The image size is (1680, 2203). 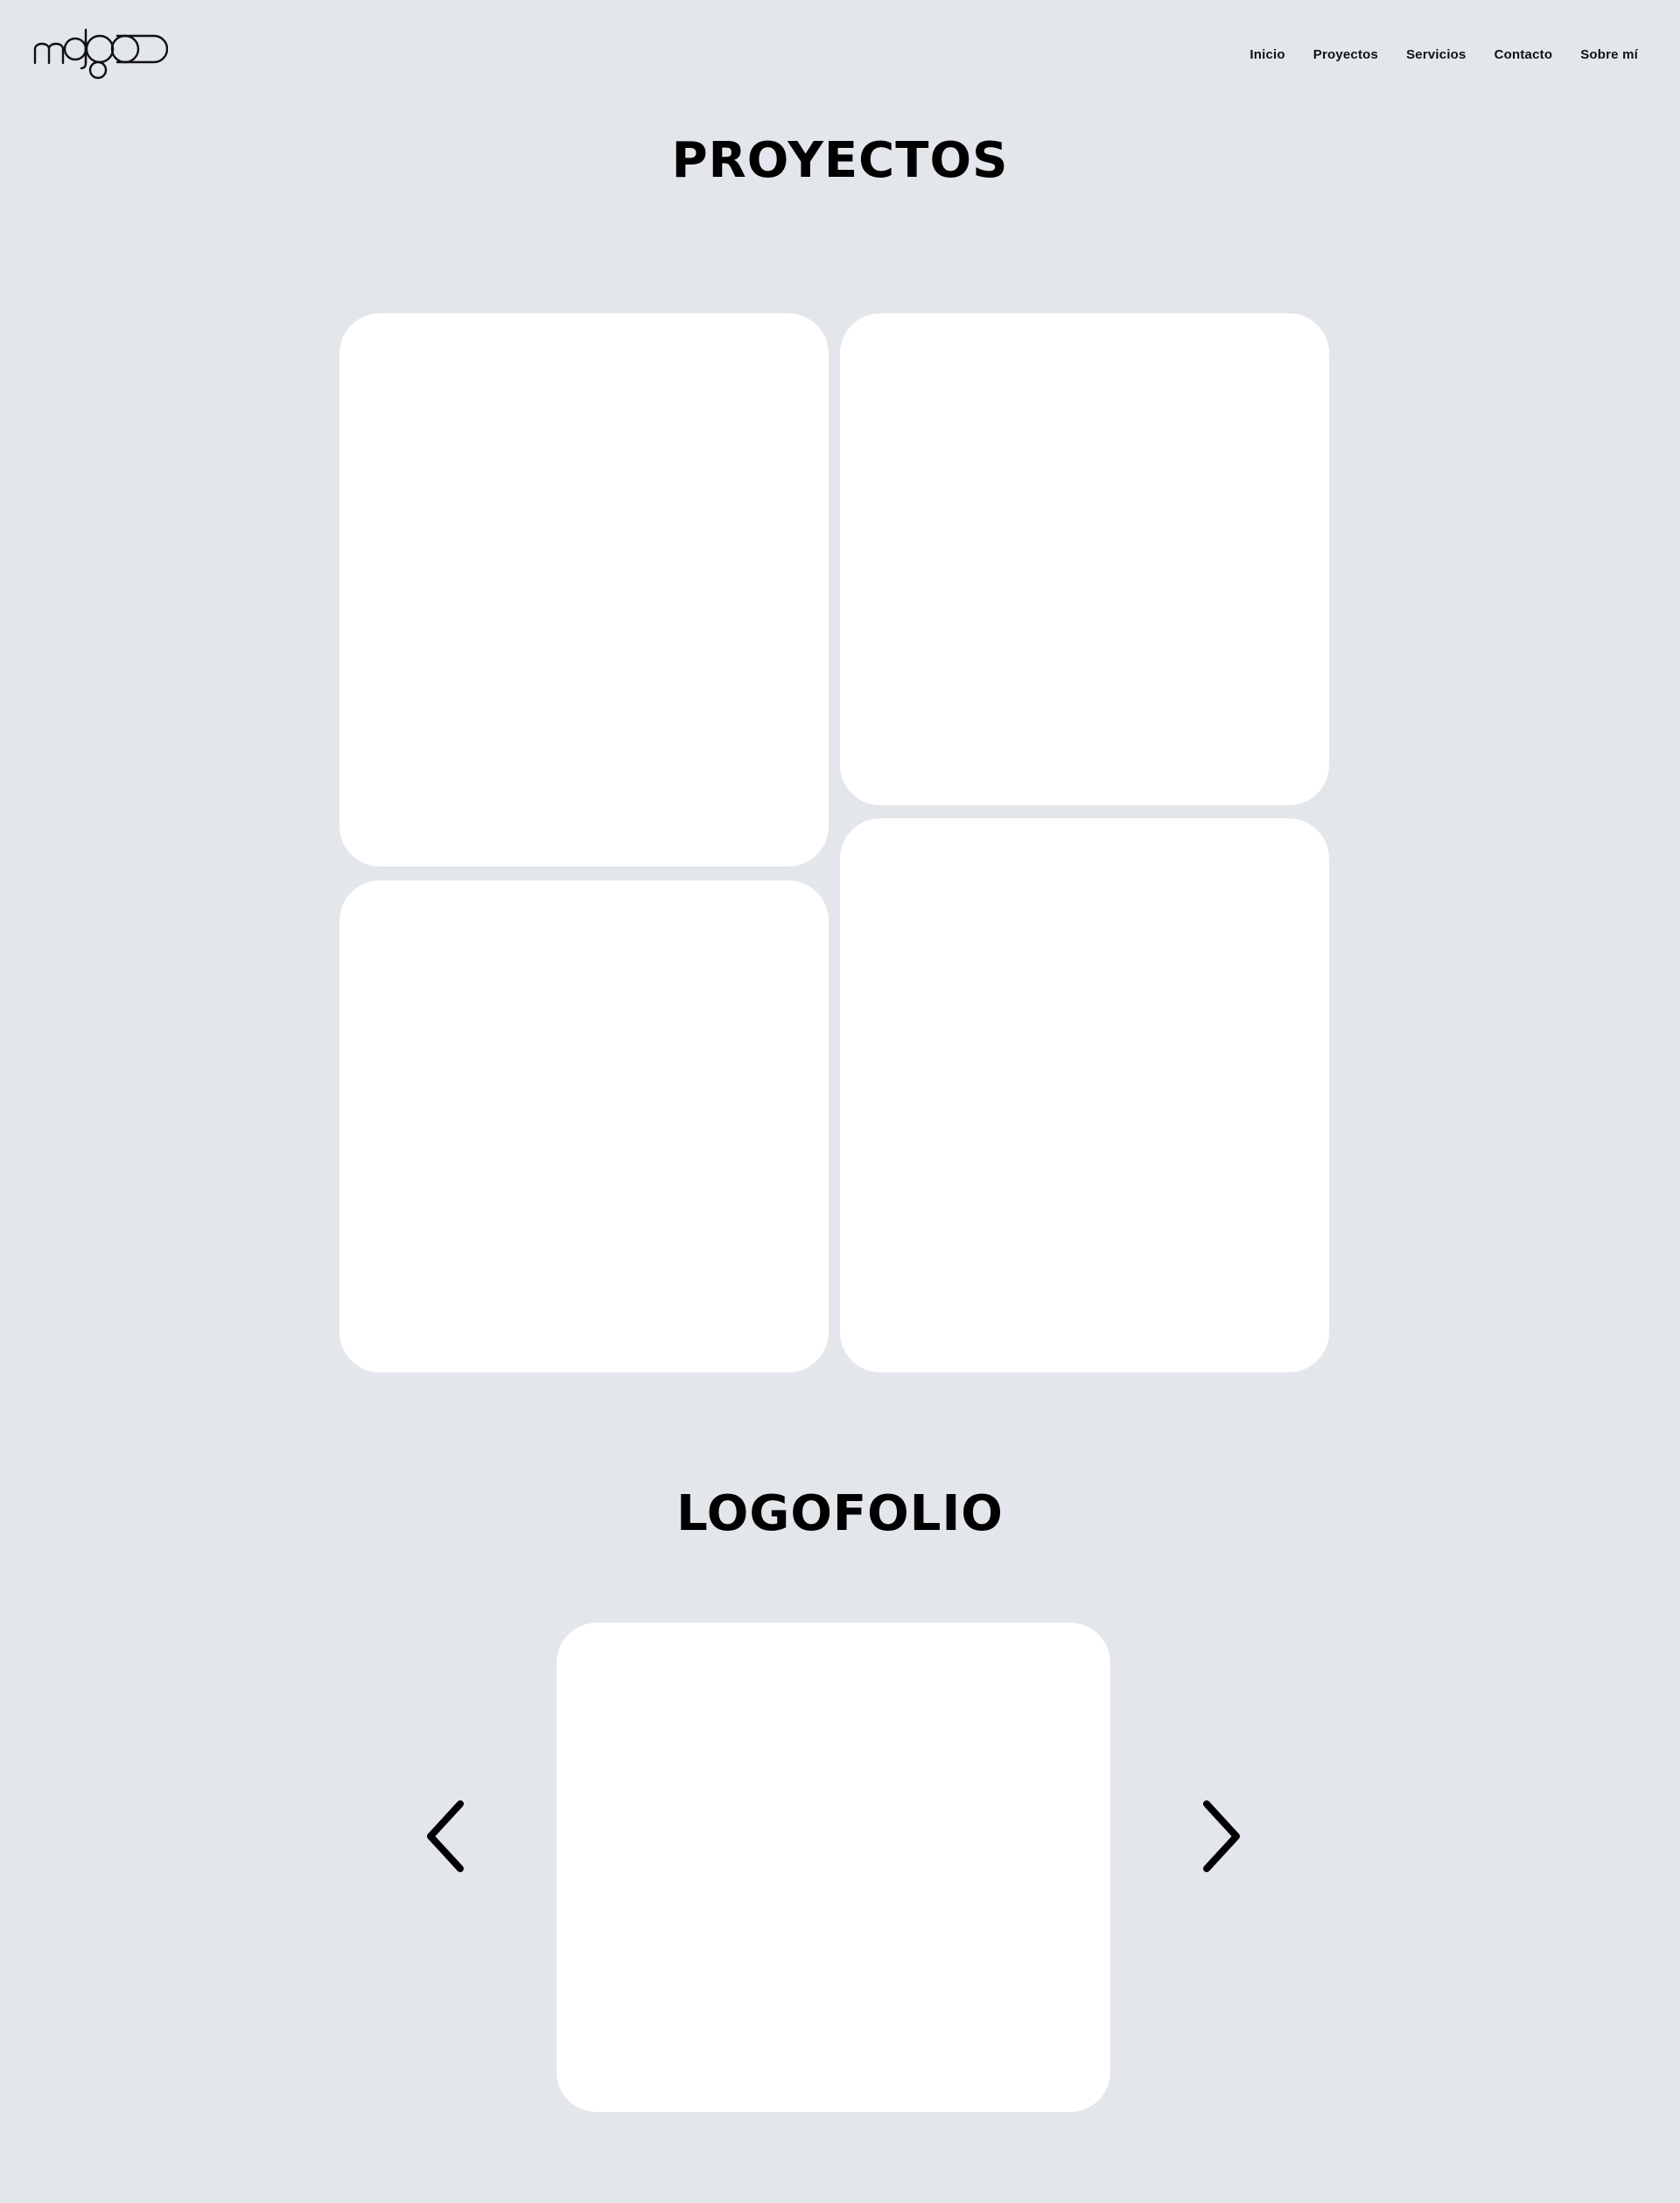 I want to click on carousel-next-button, so click(x=1220, y=1836).